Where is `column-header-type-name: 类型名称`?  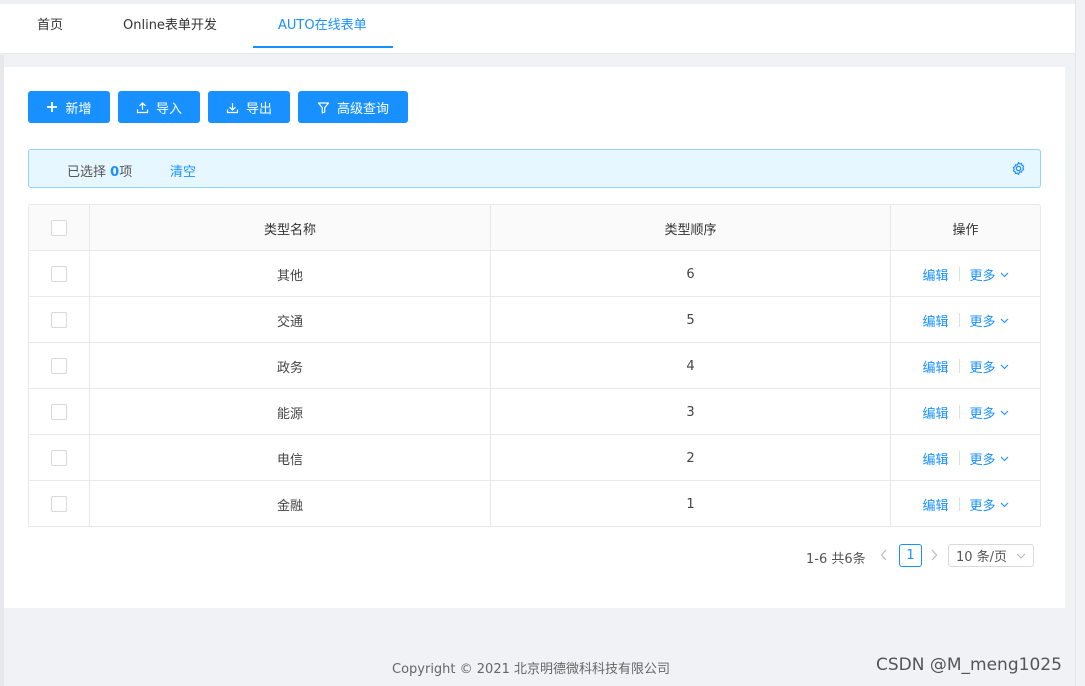
column-header-type-name: 类型名称 is located at coordinates (290, 228).